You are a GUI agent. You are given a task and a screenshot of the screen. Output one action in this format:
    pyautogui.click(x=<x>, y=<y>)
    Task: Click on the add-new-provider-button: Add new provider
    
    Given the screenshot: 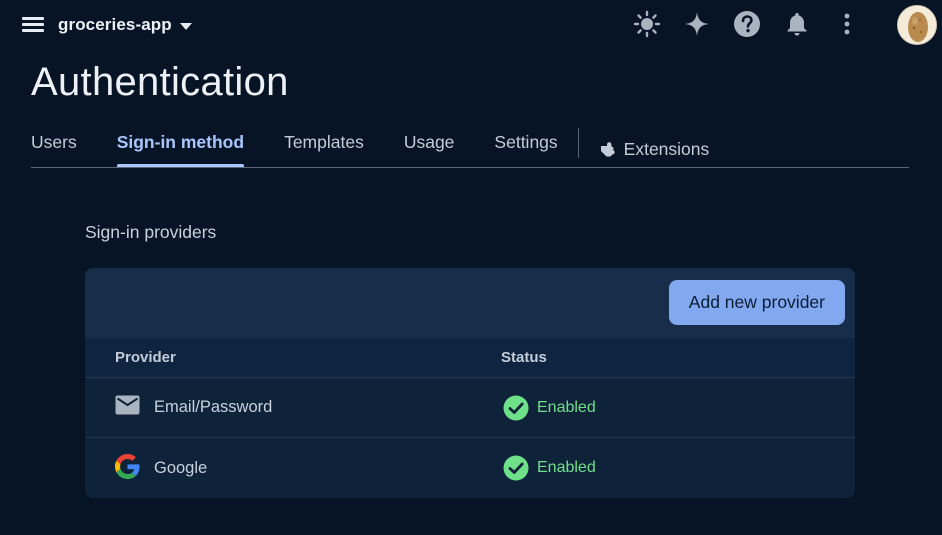 What is the action you would take?
    pyautogui.click(x=756, y=302)
    